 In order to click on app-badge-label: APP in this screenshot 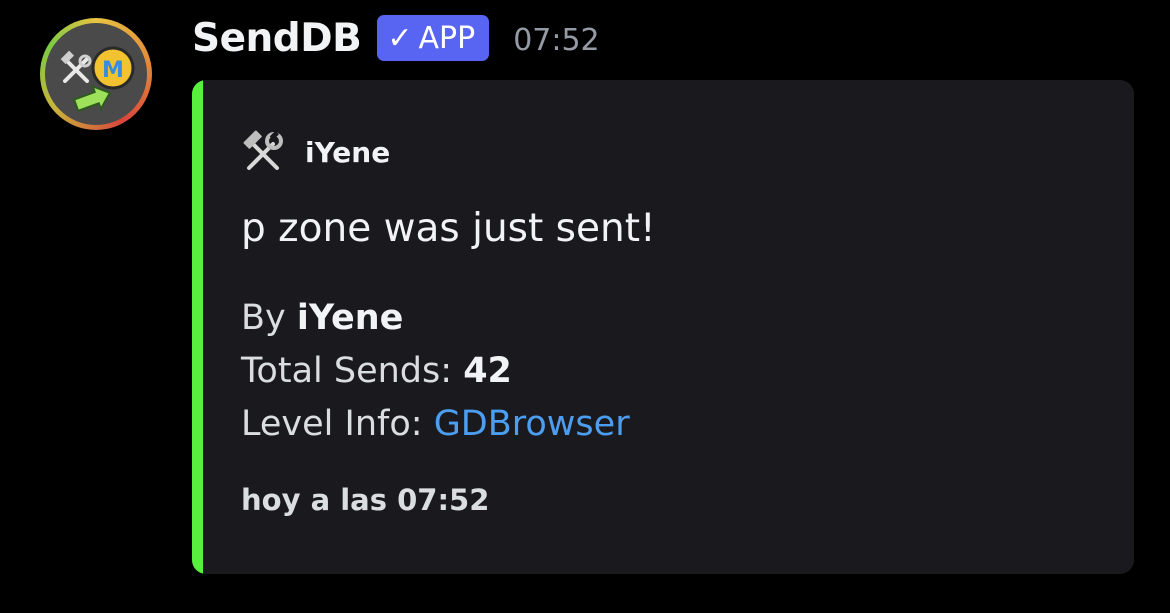, I will do `click(447, 38)`.